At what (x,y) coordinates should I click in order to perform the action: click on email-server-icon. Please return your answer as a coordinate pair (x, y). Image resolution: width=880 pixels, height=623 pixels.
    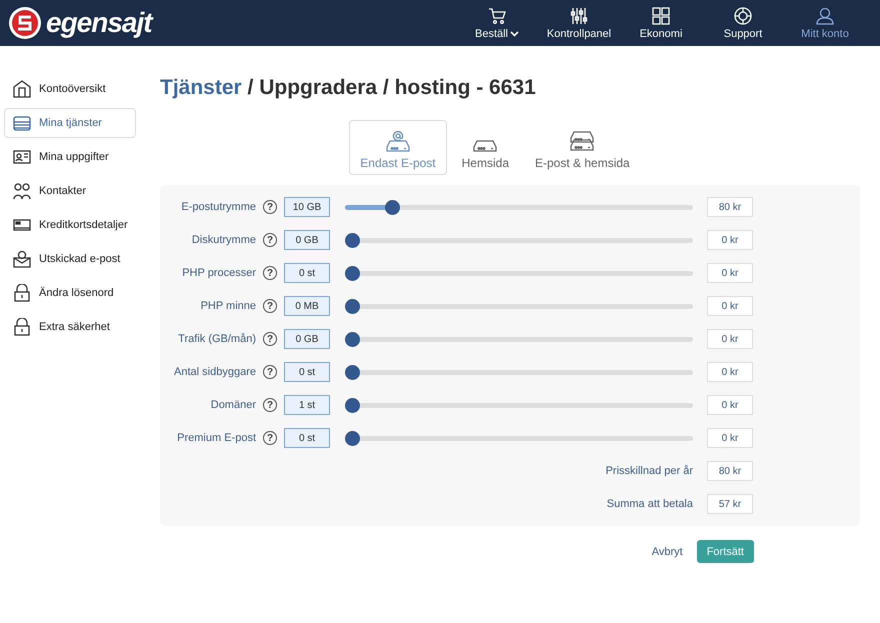
    Looking at the image, I should click on (398, 141).